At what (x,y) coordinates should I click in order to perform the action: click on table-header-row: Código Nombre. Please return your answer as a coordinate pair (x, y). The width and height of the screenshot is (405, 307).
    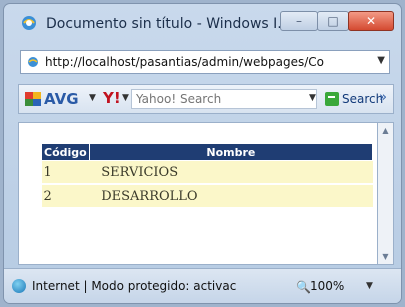
    Looking at the image, I should click on (207, 152).